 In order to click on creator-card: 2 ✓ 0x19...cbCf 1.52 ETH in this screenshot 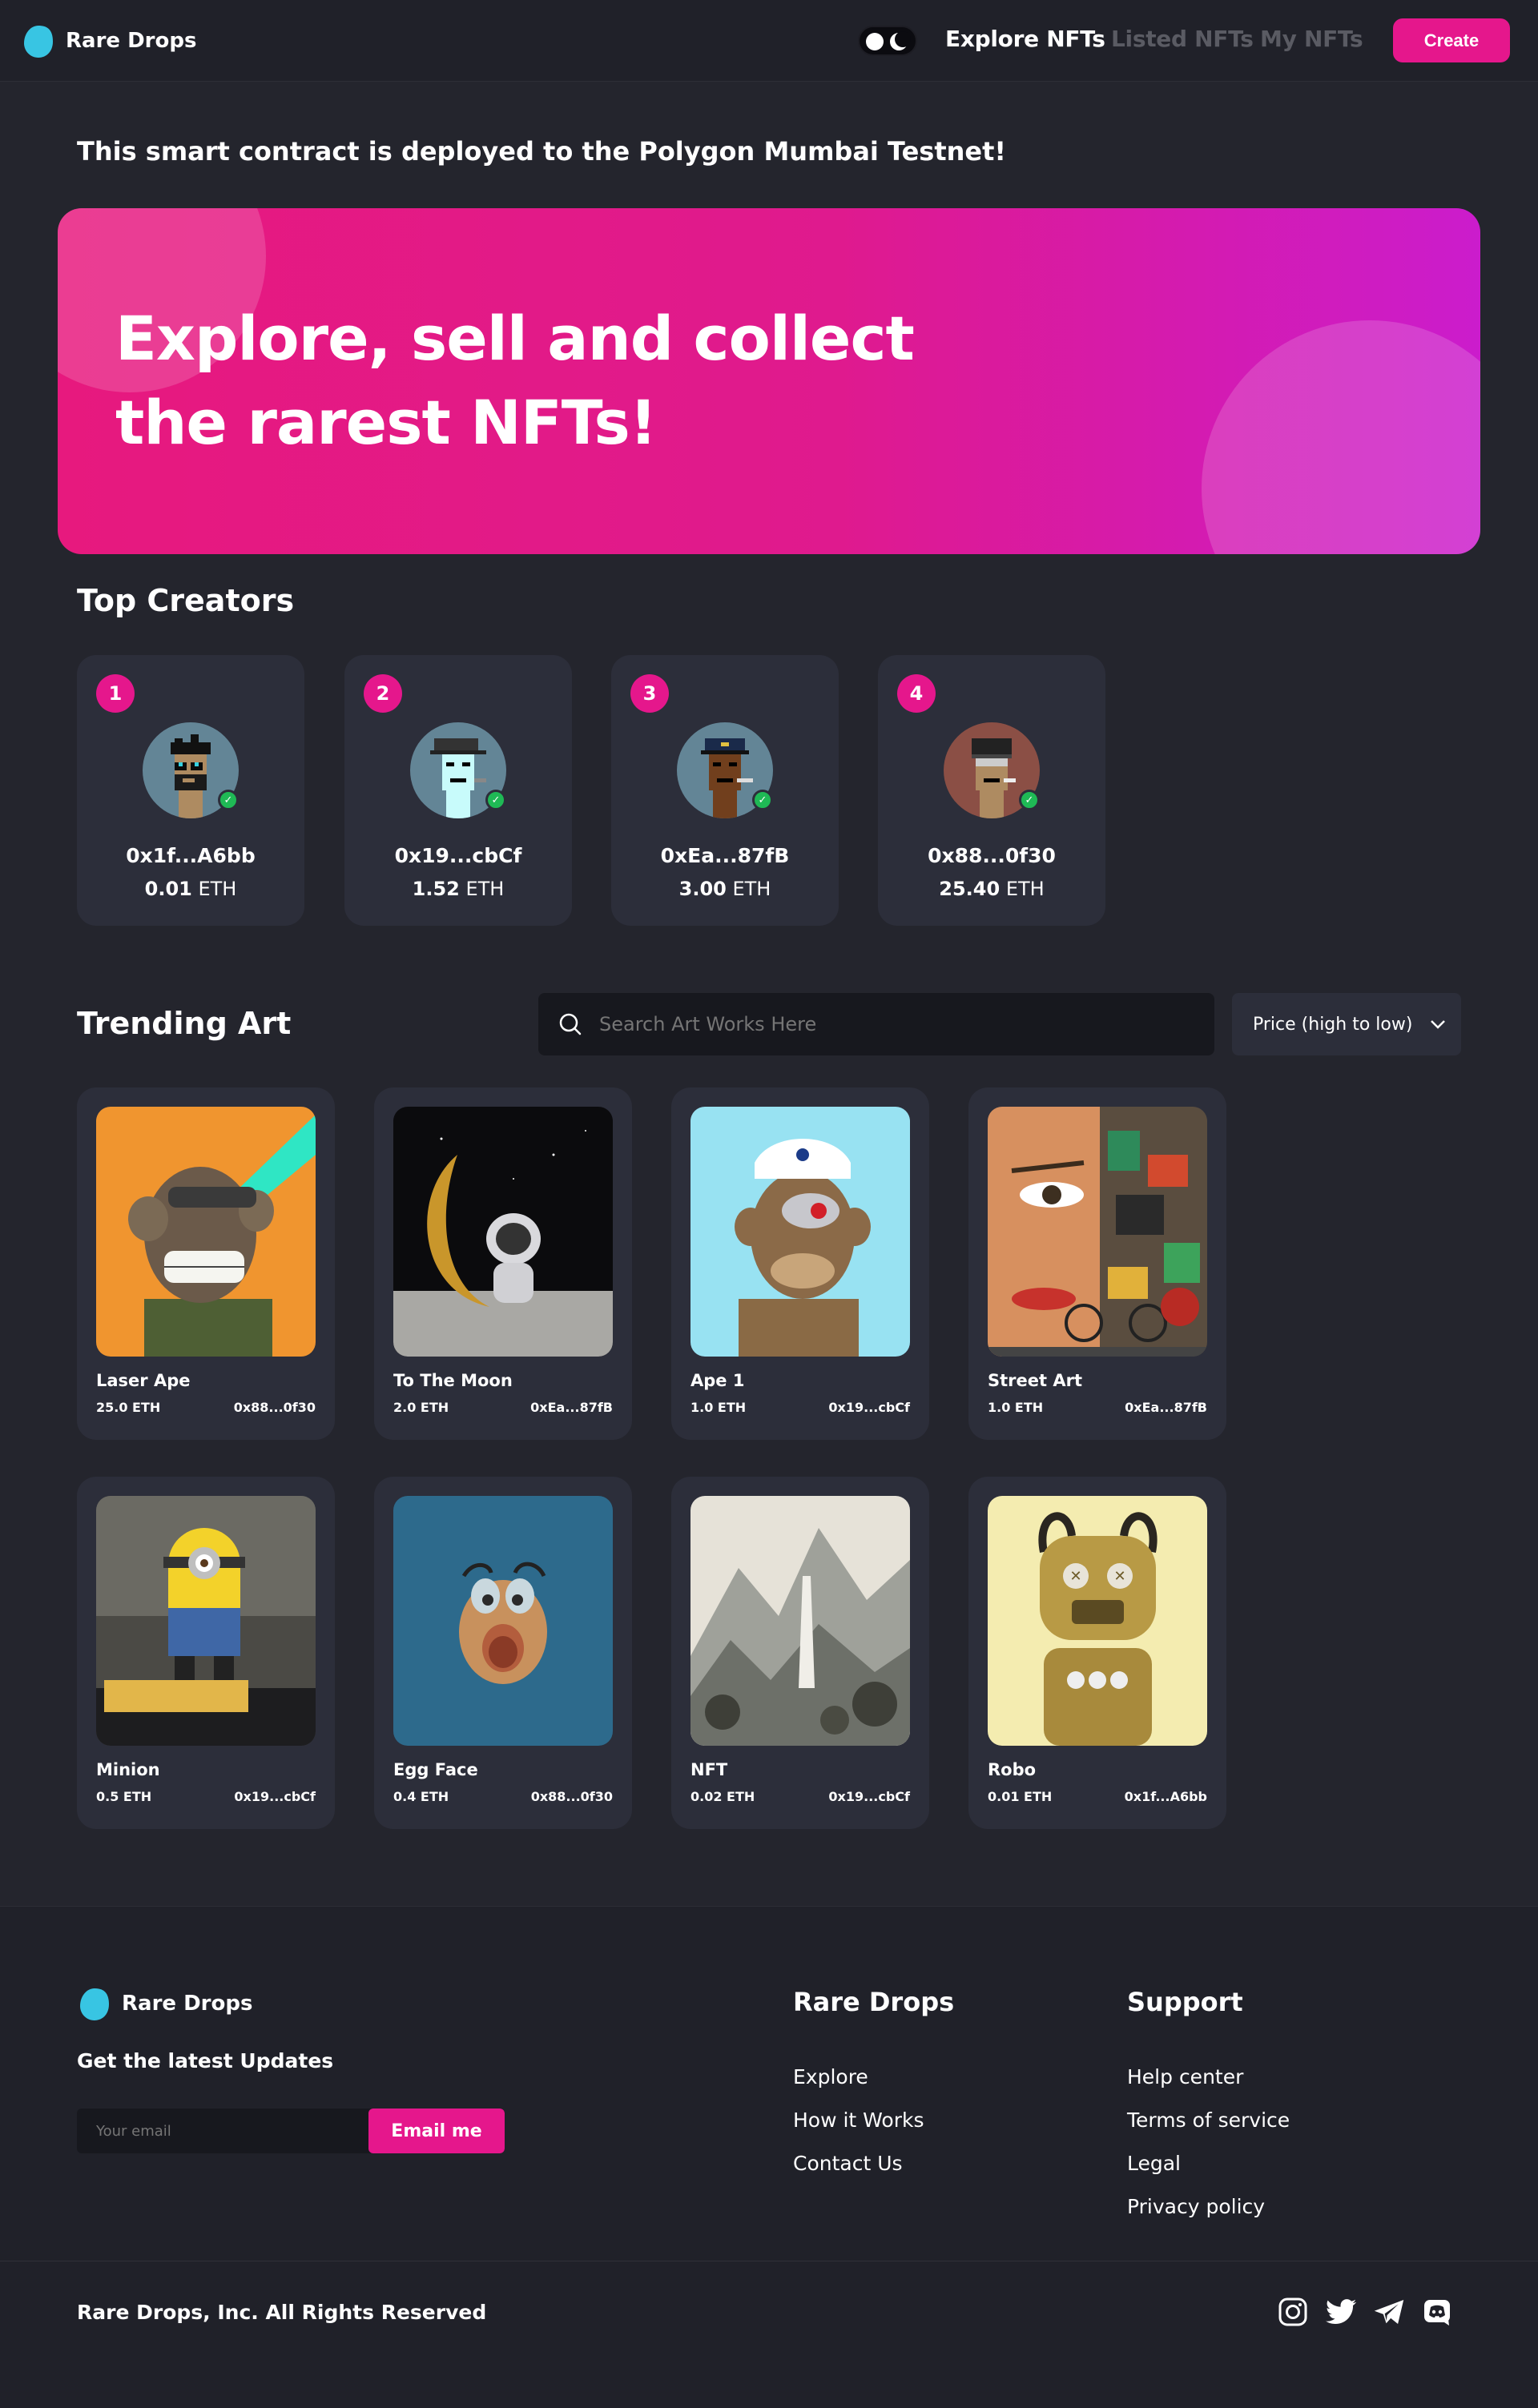, I will do `click(458, 791)`.